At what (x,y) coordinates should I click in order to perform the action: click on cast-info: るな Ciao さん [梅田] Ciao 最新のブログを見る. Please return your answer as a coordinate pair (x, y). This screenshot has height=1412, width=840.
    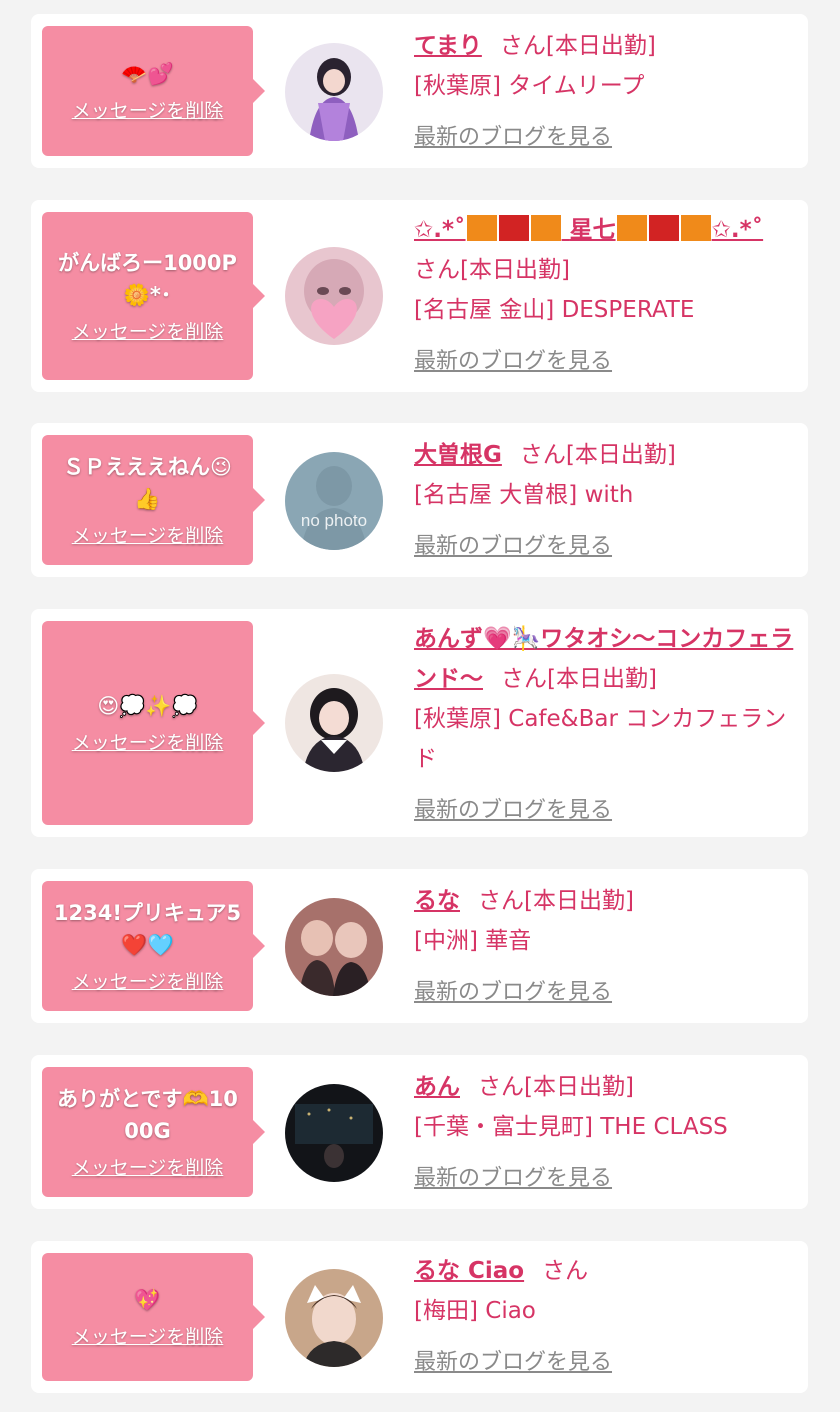
    Looking at the image, I should click on (604, 1317).